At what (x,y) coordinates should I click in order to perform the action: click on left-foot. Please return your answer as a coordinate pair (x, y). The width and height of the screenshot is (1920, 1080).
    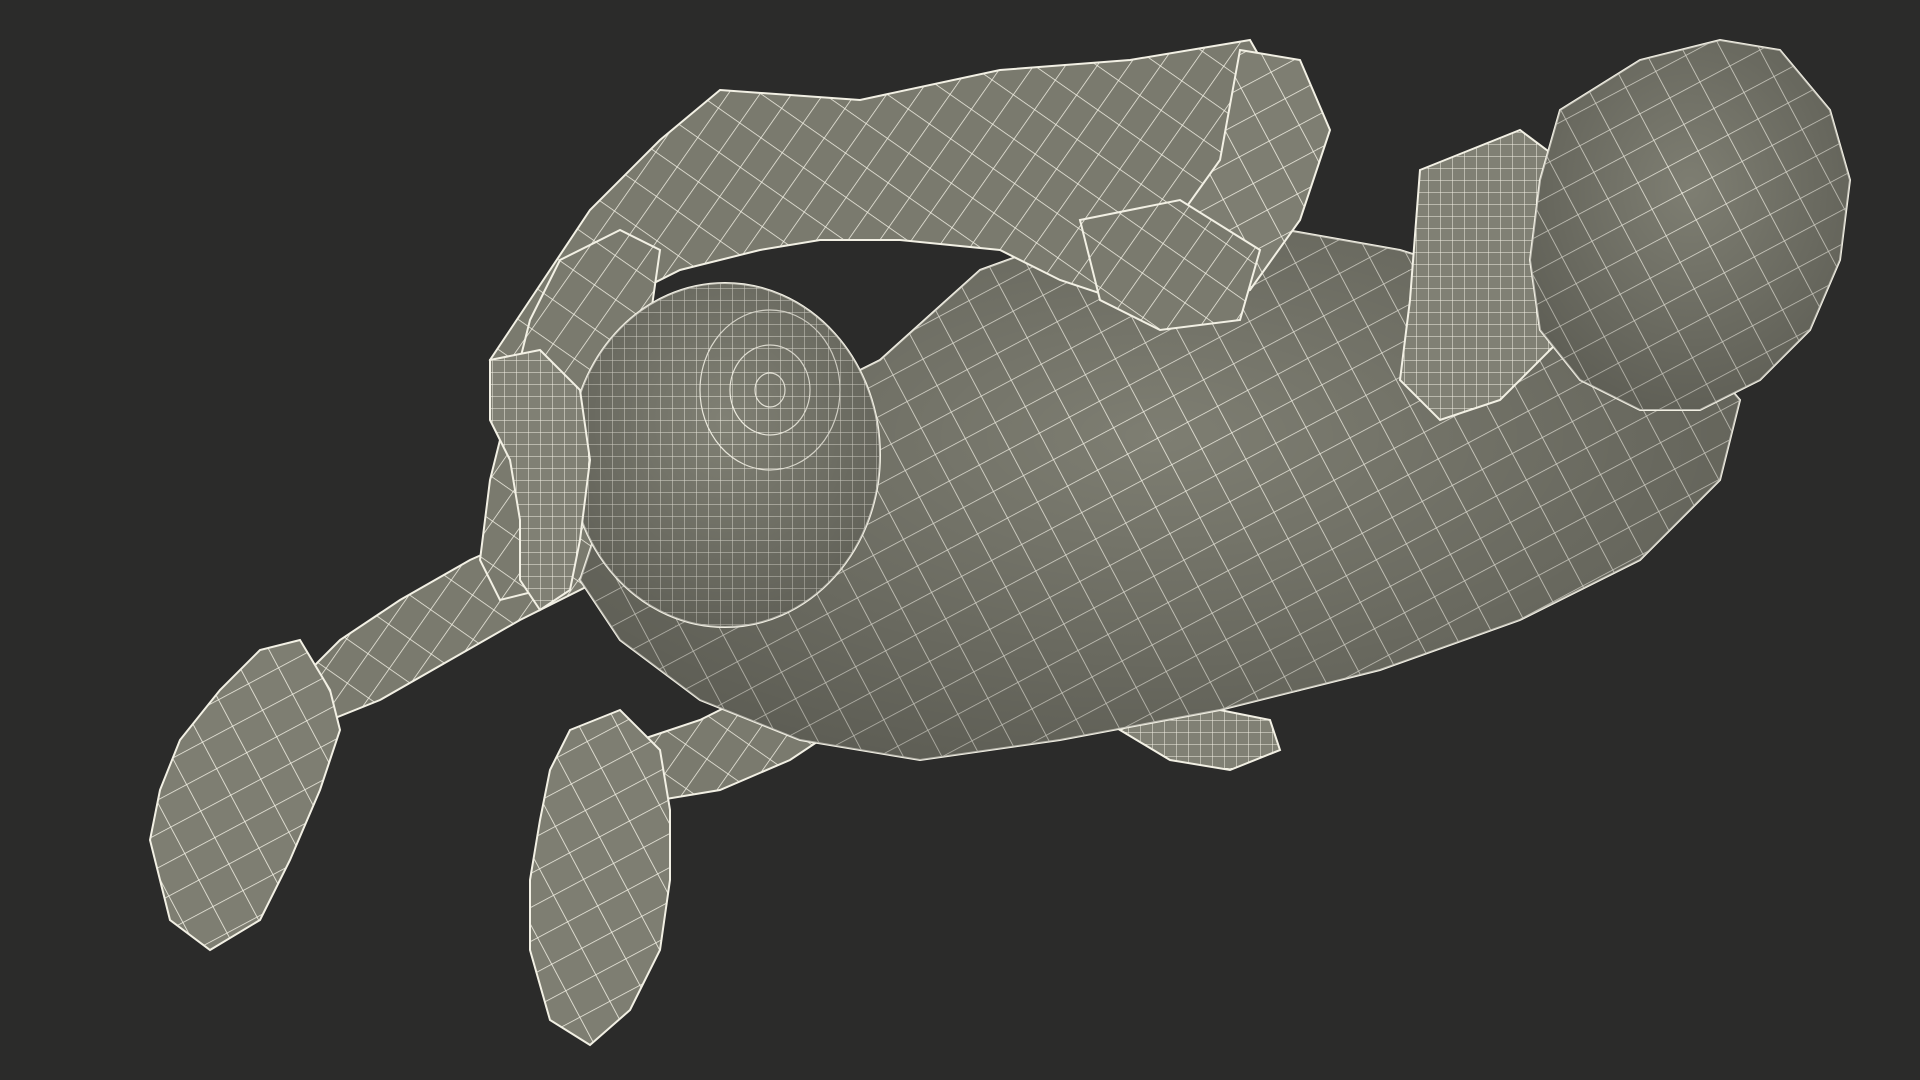
    Looking at the image, I should click on (245, 795).